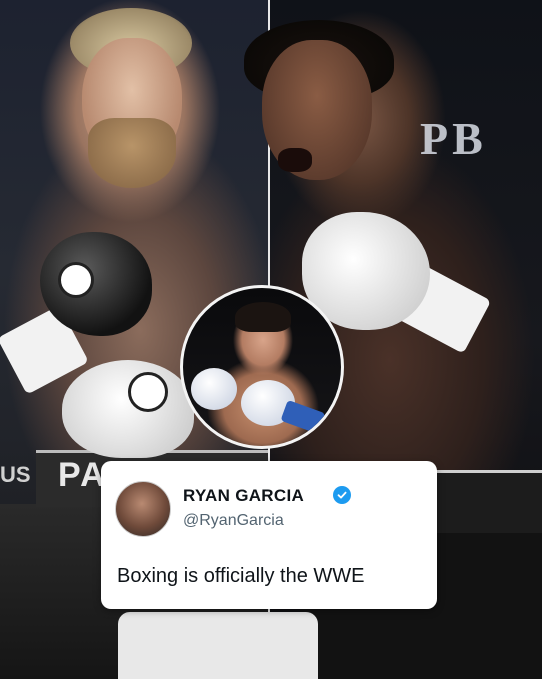 This screenshot has width=542, height=679. I want to click on tweet-handle: @RyanGarcia, so click(233, 521).